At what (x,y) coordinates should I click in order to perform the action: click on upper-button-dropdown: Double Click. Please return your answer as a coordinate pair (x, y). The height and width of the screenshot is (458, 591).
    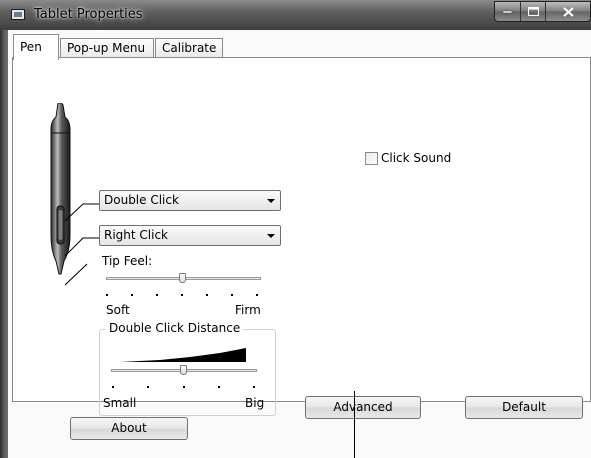
    Looking at the image, I should click on (190, 200).